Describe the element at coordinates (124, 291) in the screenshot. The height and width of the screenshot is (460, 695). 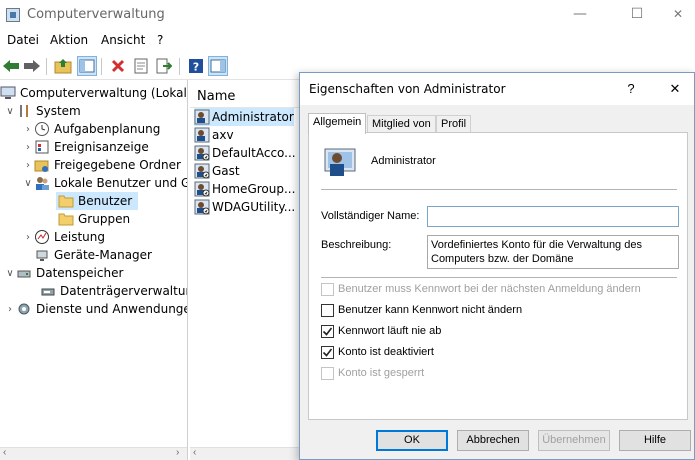
I see `tree-item-label: Datenträgerverwaltung` at that location.